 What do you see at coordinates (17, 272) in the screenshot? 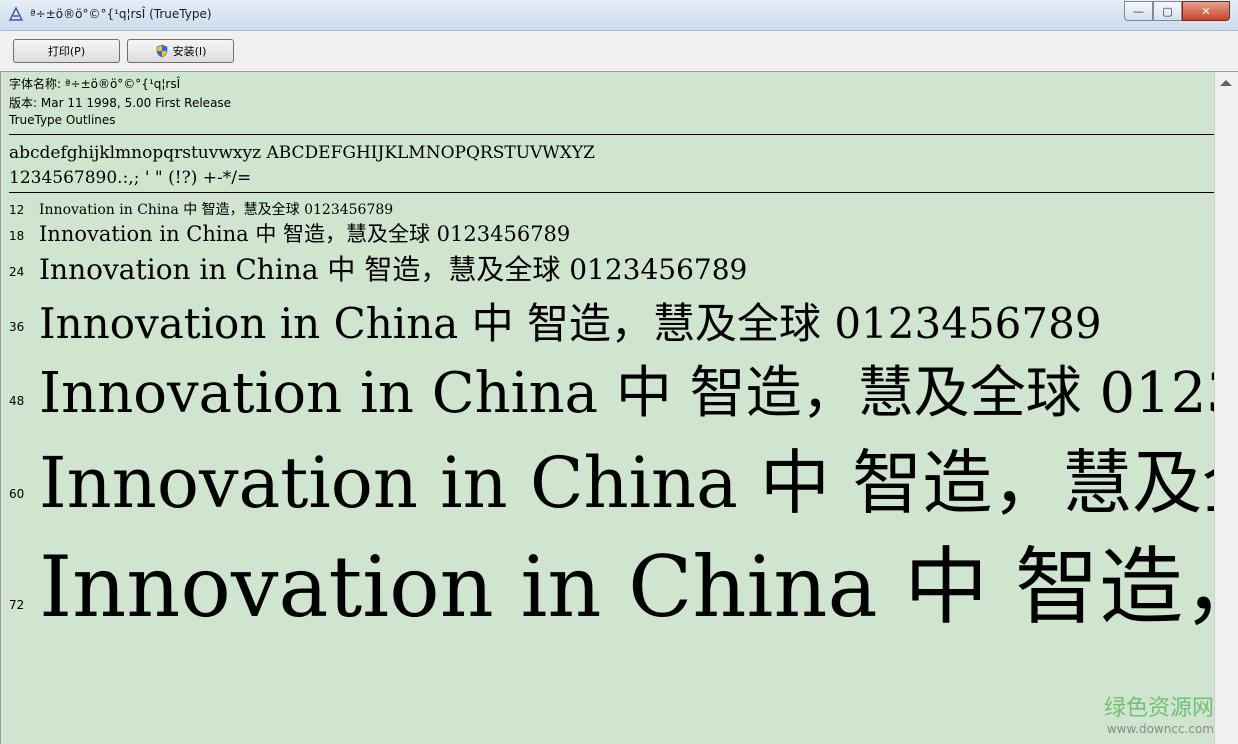
I see `sample-size-label: 24` at bounding box center [17, 272].